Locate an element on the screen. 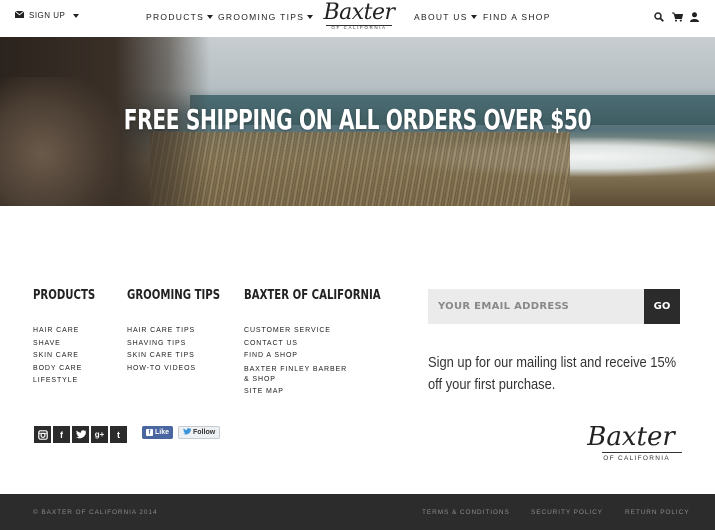 This screenshot has width=715, height=530. nav-find-a-shop-label: FIND A SHOP is located at coordinates (517, 17).